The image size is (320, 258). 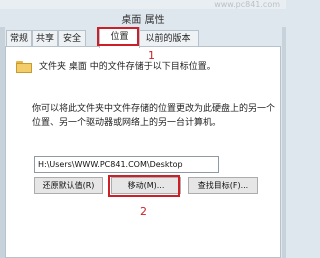 What do you see at coordinates (143, 211) in the screenshot?
I see `marker-2: 2` at bounding box center [143, 211].